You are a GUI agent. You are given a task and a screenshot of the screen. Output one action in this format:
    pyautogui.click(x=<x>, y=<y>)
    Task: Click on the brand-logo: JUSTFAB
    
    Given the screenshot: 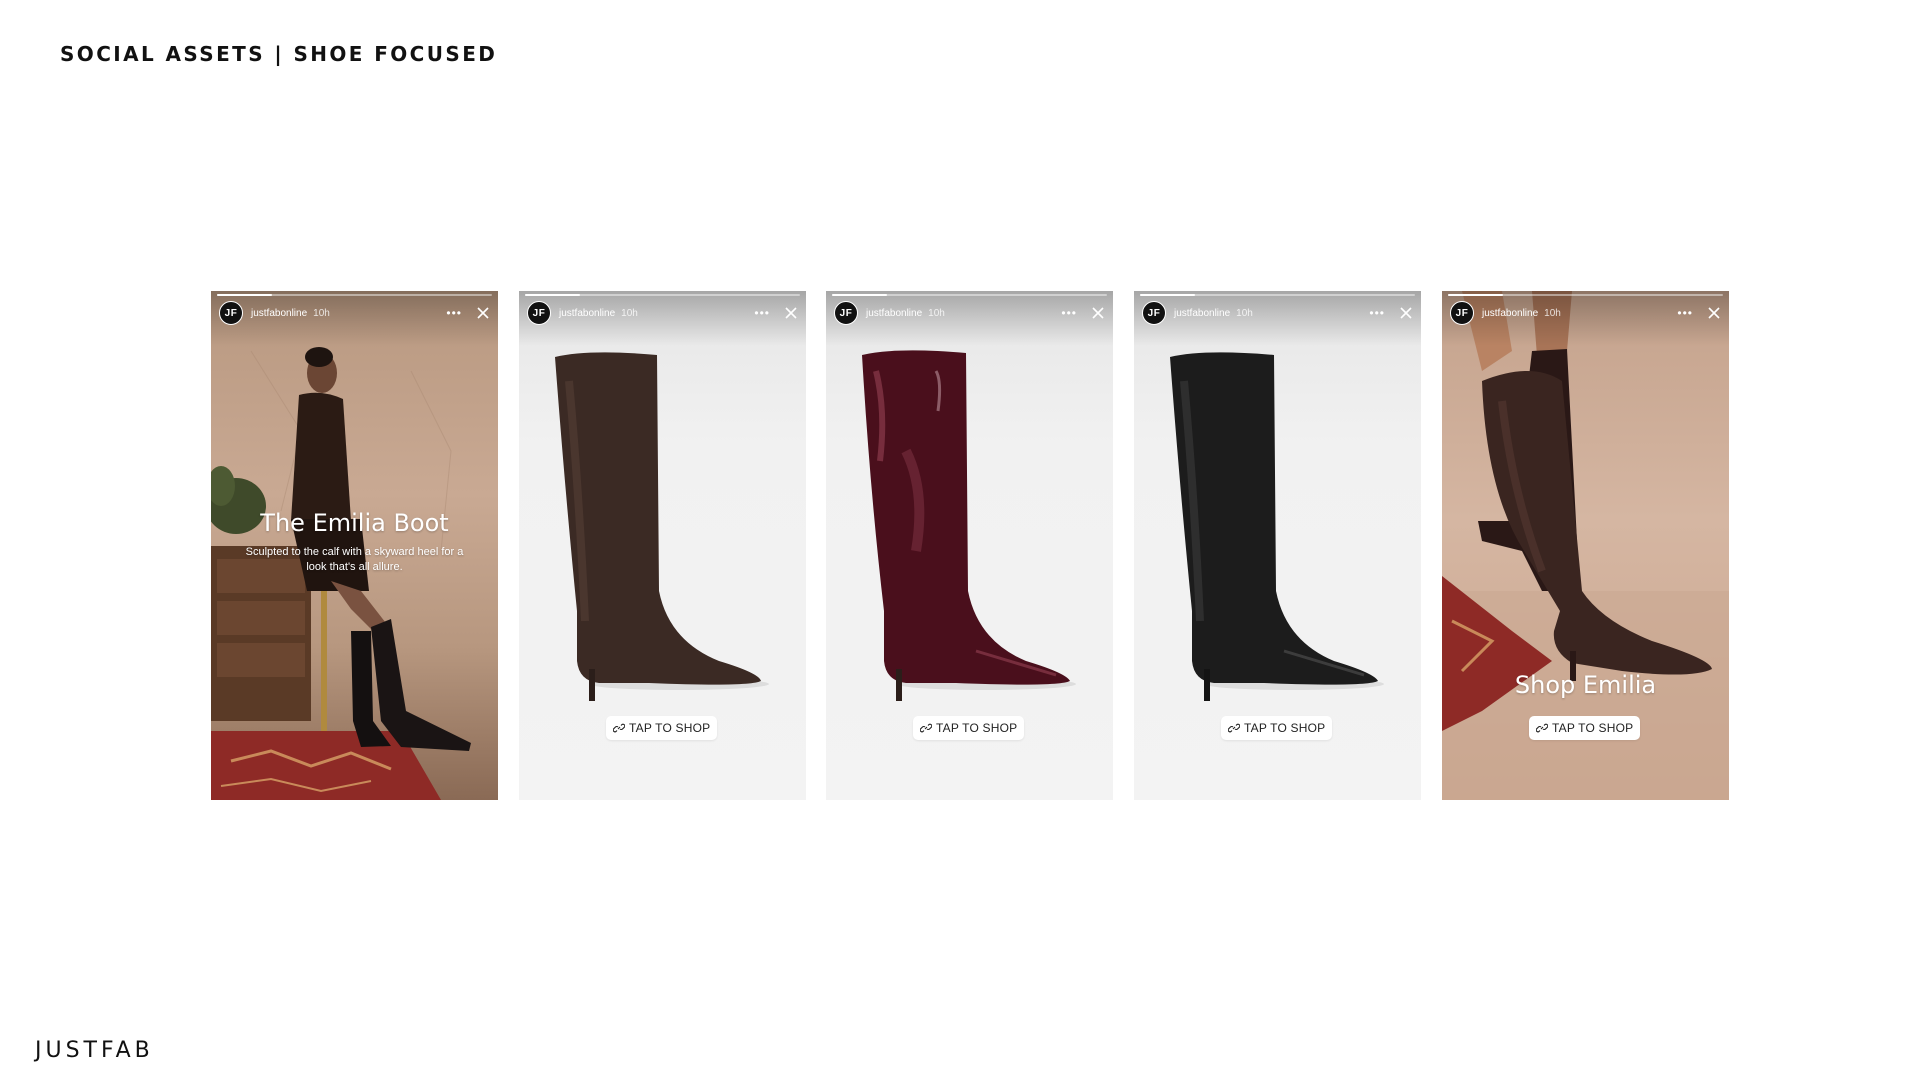 What is the action you would take?
    pyautogui.click(x=94, y=1050)
    